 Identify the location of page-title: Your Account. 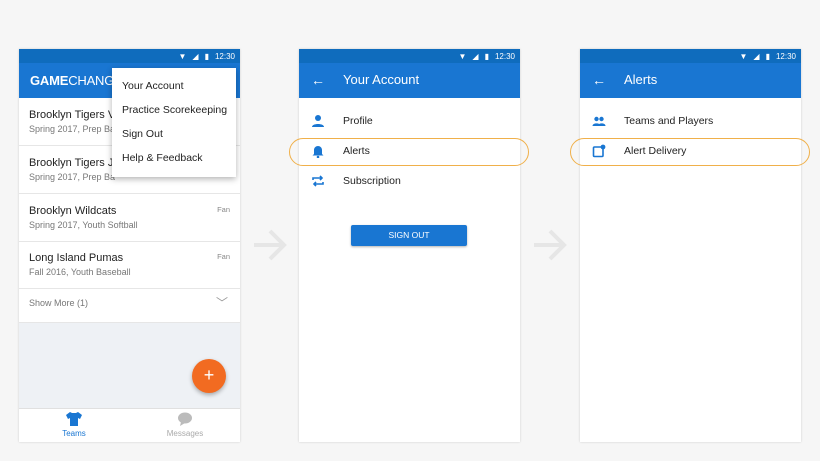
(381, 79).